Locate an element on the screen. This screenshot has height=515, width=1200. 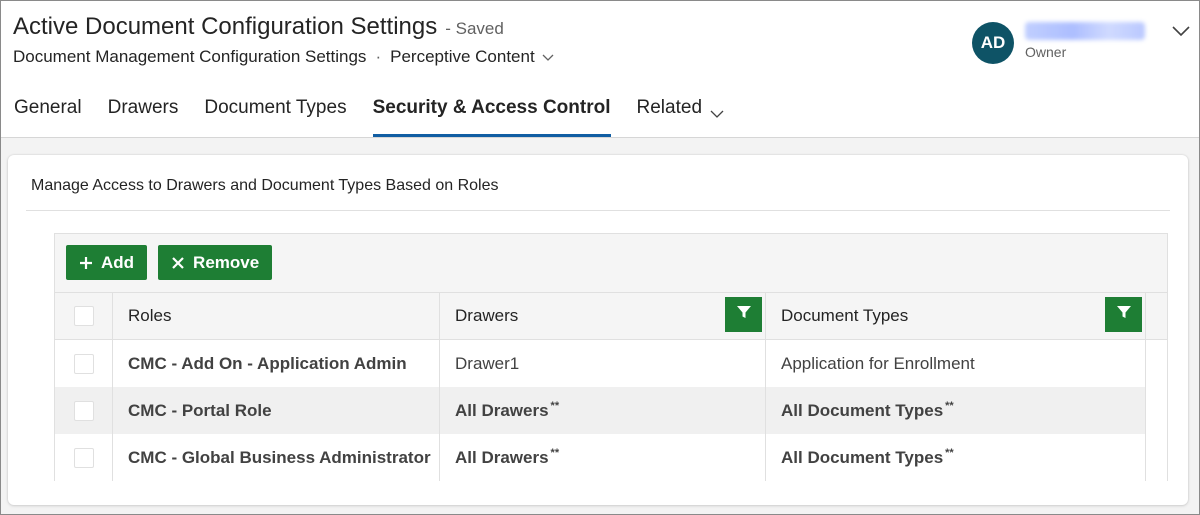
remove-button-label: Remove is located at coordinates (226, 262).